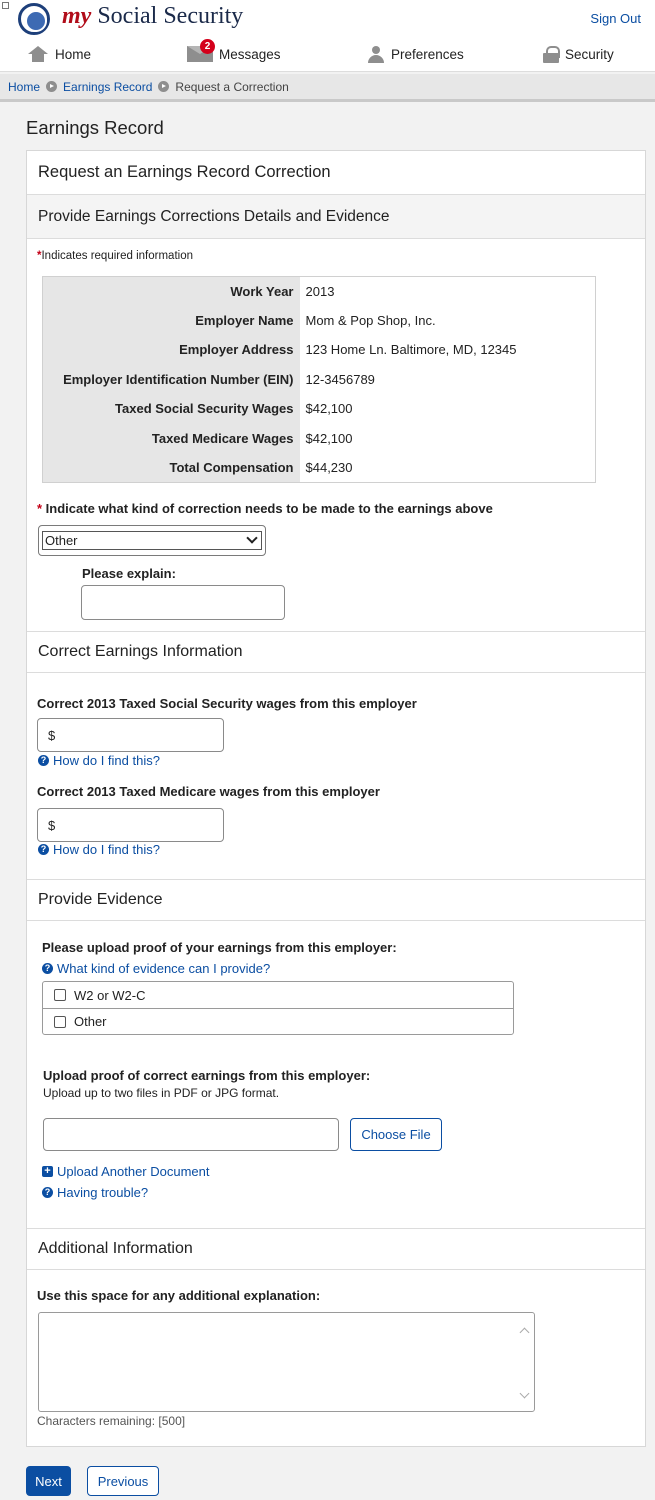  I want to click on characters-remaining: Characters remaining: [500], so click(111, 1421).